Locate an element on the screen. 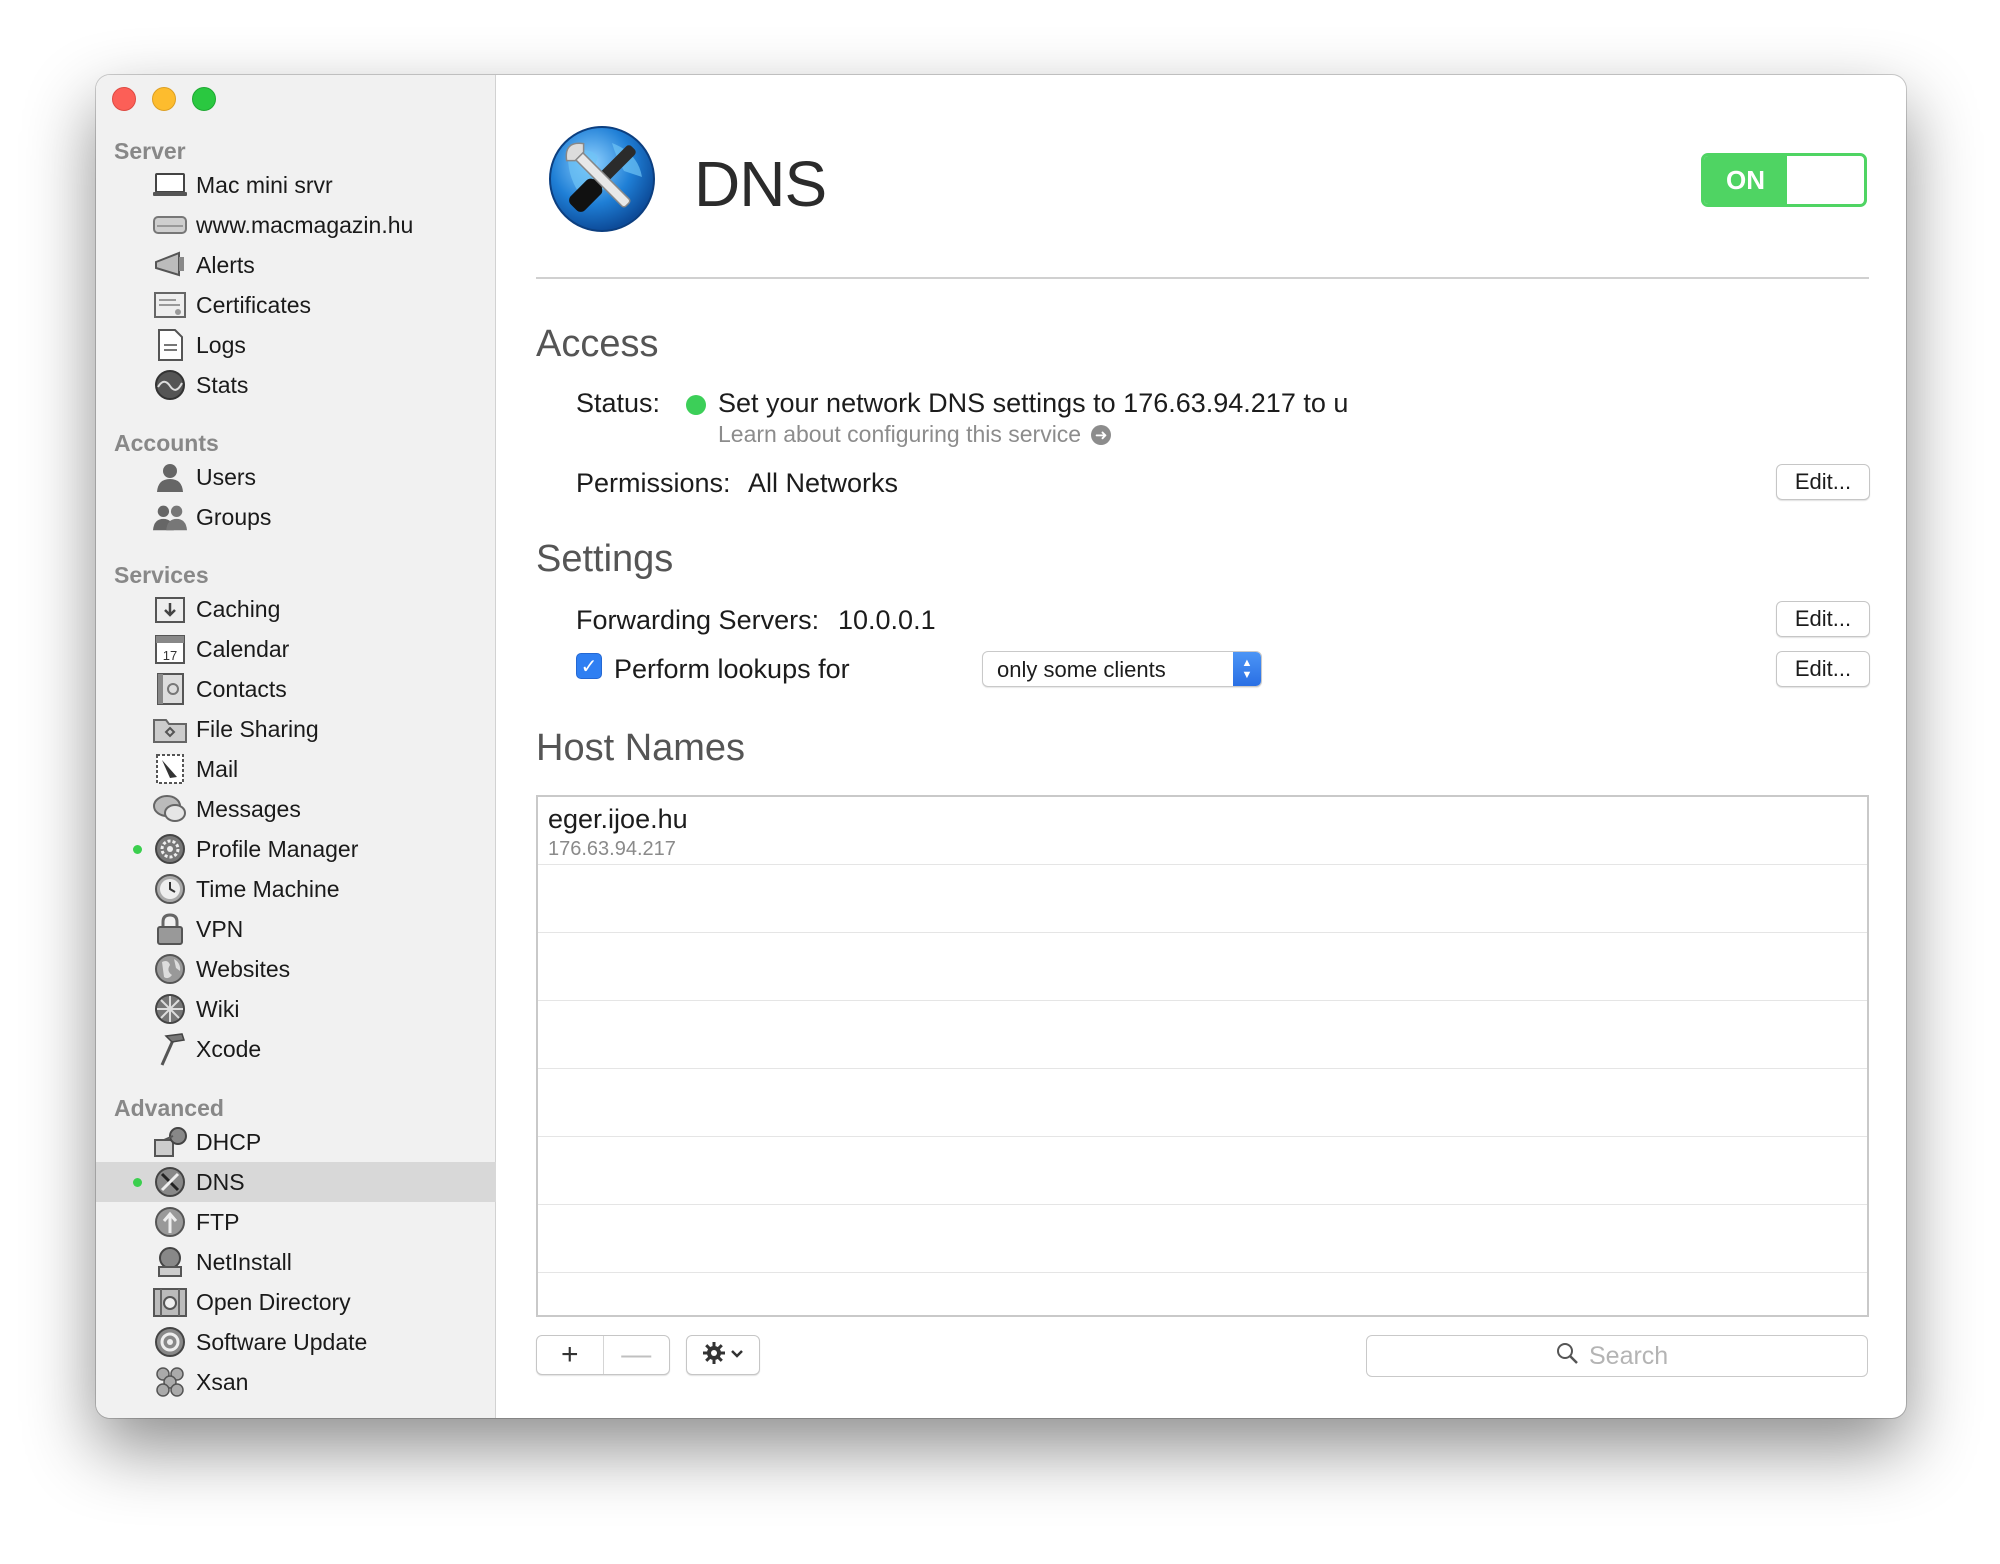 The image size is (2000, 1564). learn-more-link: Learn about configuring this service ➜ is located at coordinates (915, 434).